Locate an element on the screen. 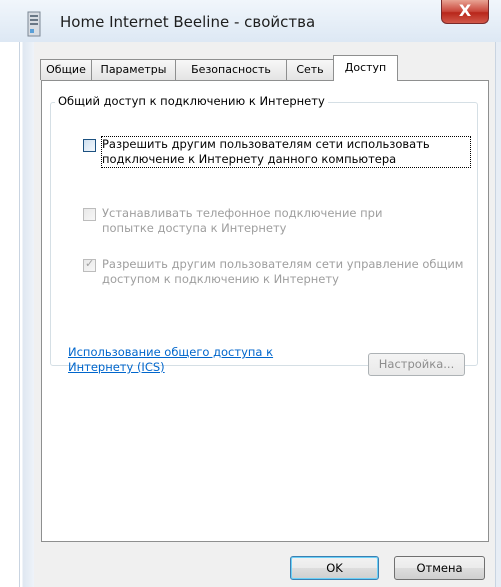 Image resolution: width=501 pixels, height=587 pixels. close-button: X is located at coordinates (465, 12).